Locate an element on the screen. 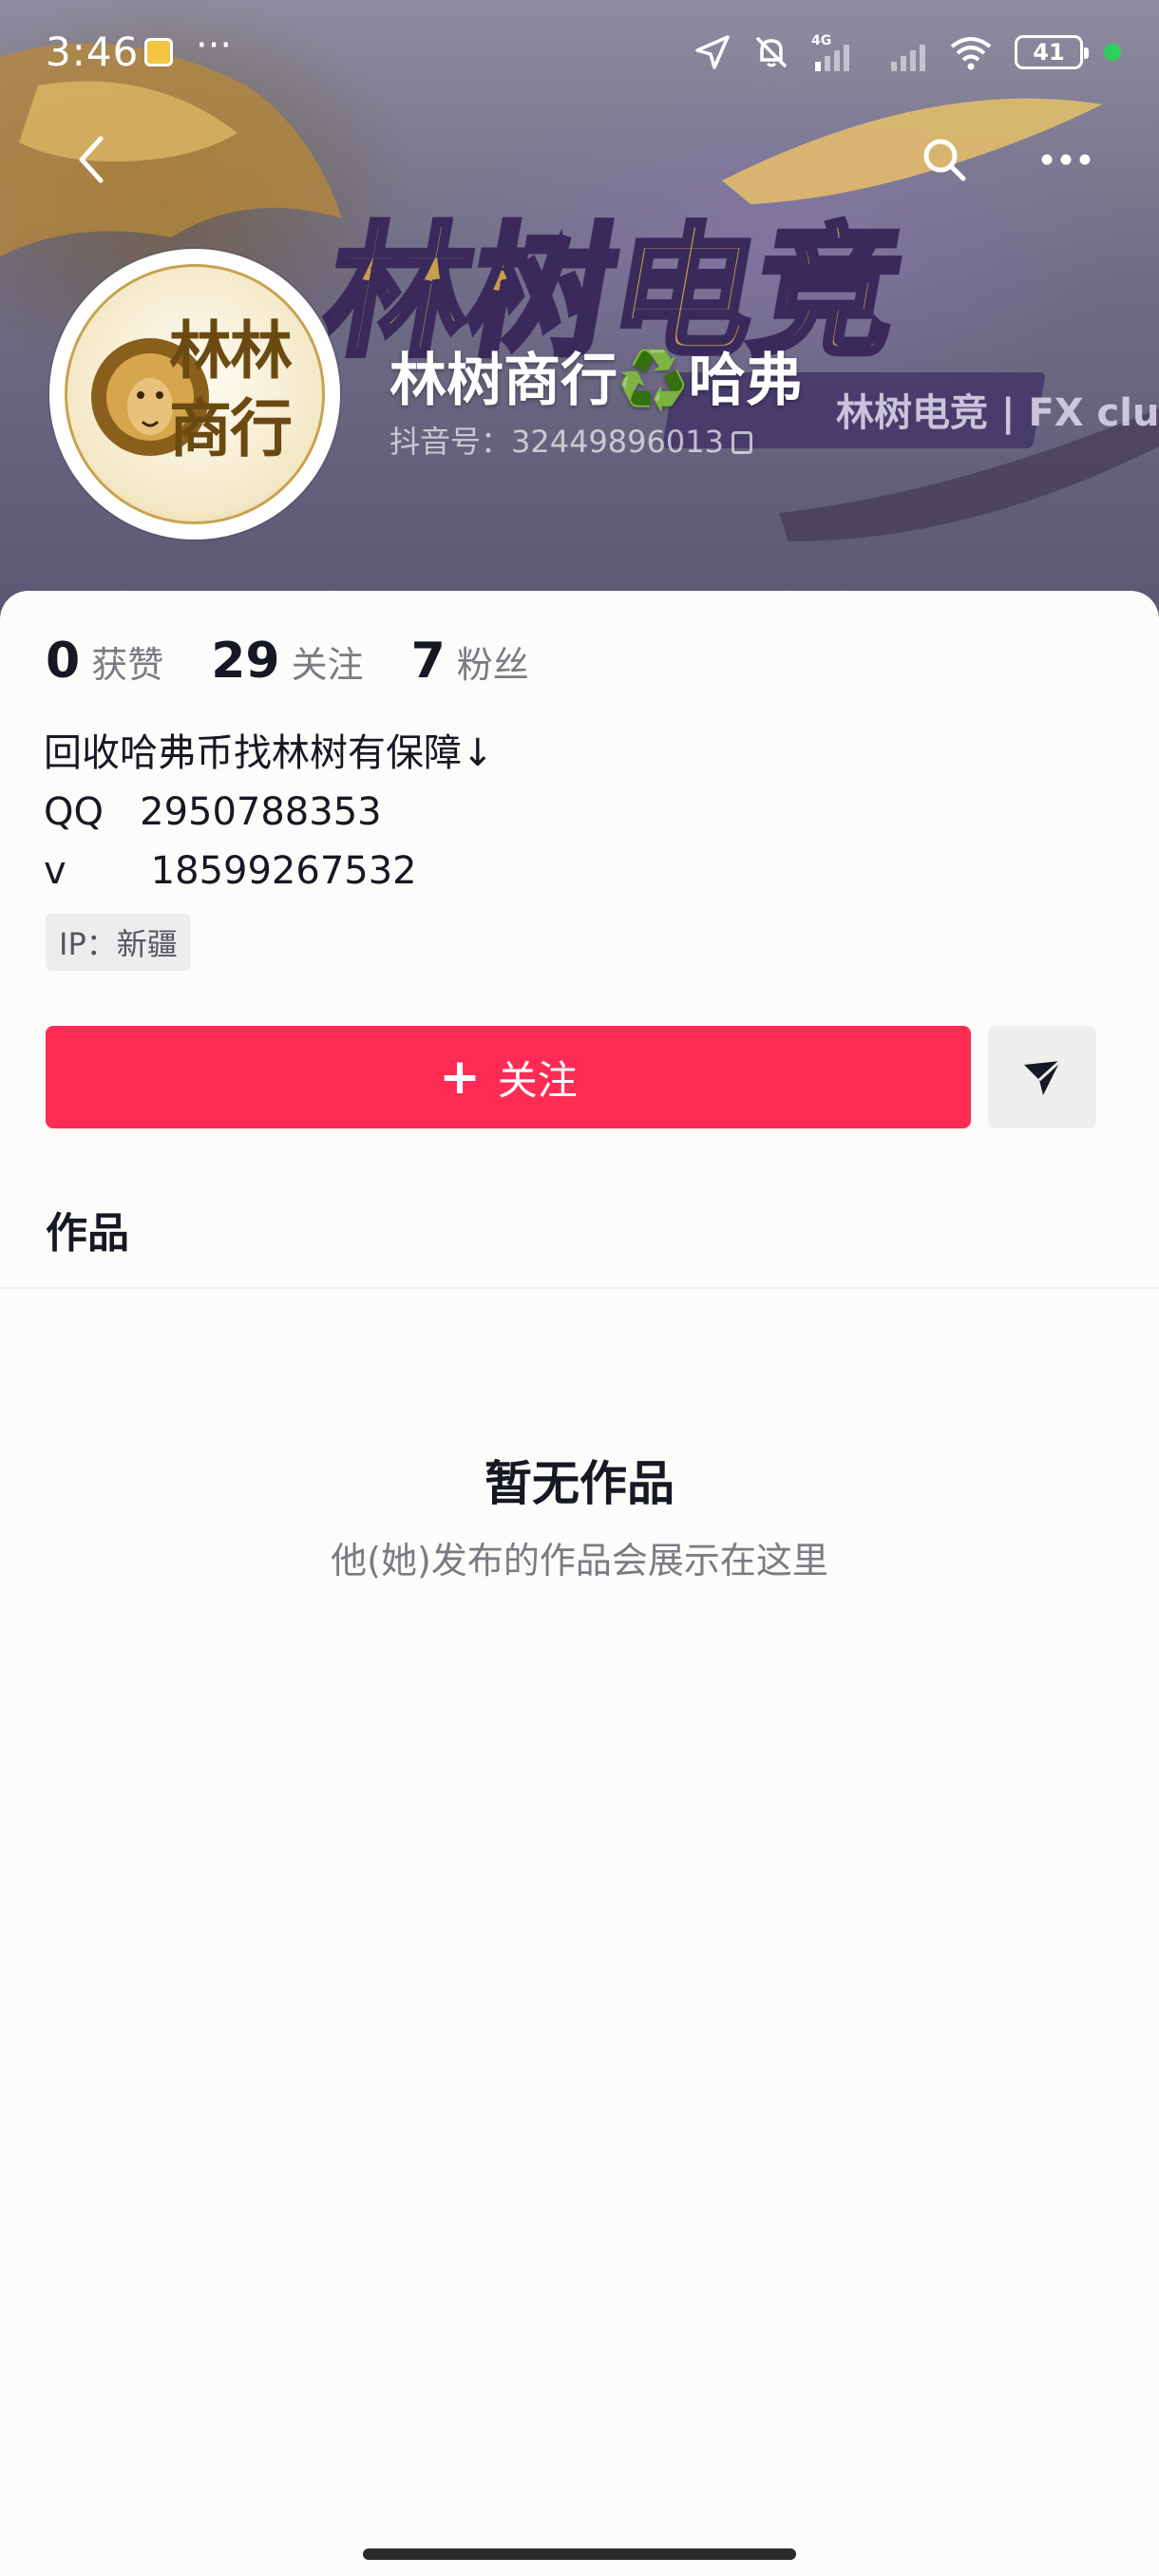 The height and width of the screenshot is (2576, 1159). banner-subtitle-text: 林树电竞 | FX club is located at coordinates (997, 413).